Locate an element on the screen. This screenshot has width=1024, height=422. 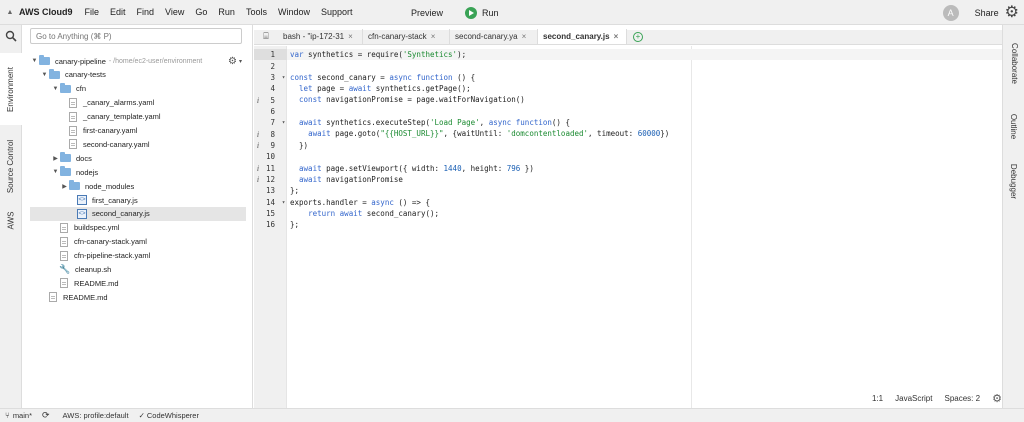
code-line: exports.handler = async () => { is located at coordinates (644, 202).